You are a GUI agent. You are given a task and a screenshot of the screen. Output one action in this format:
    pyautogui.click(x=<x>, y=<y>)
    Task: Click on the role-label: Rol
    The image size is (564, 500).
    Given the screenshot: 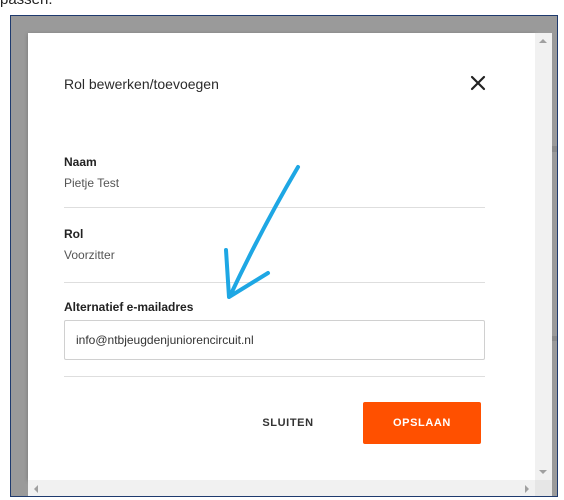 What is the action you would take?
    pyautogui.click(x=74, y=234)
    